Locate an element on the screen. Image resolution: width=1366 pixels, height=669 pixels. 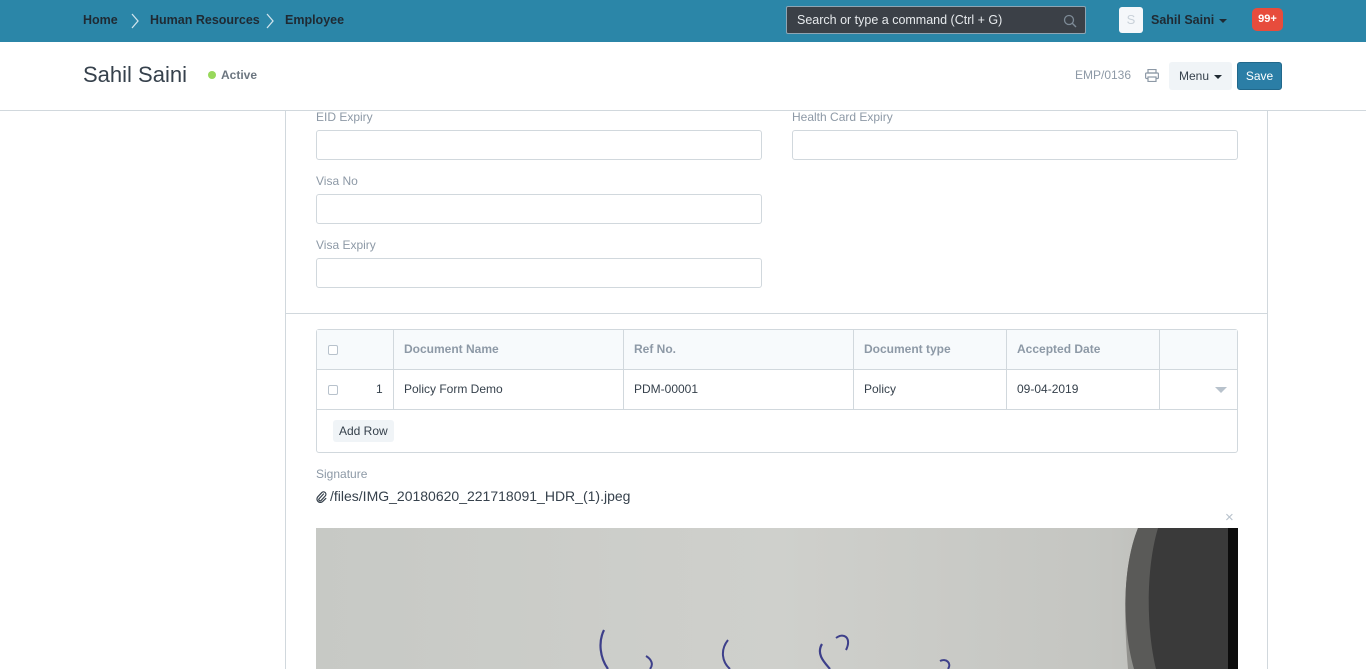
search-input is located at coordinates (927, 20).